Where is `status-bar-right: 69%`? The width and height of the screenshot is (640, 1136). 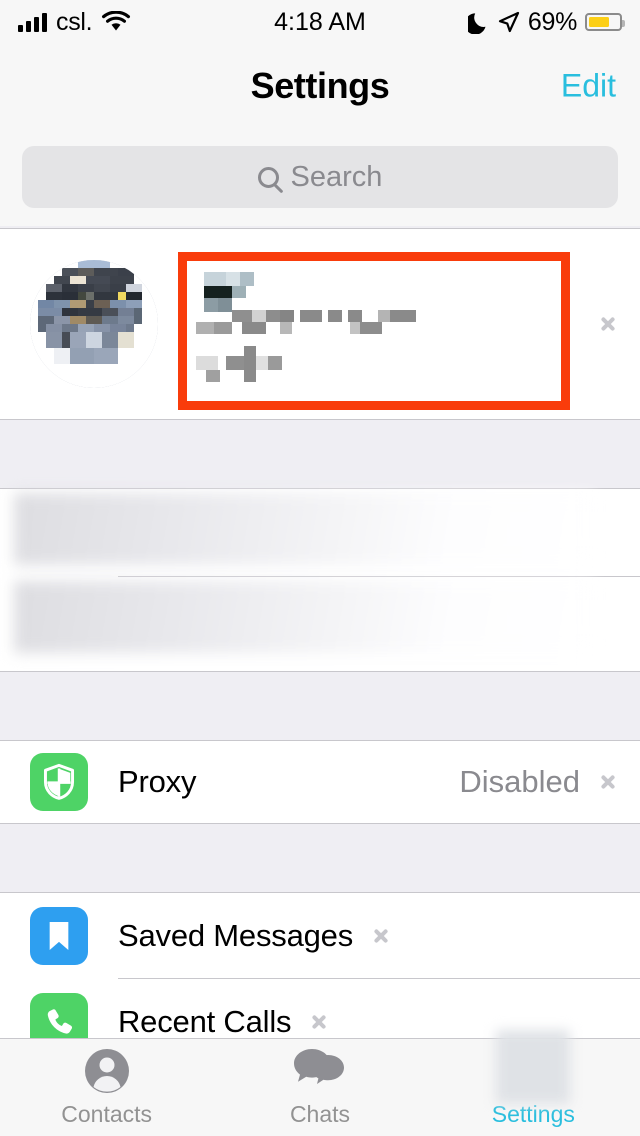 status-bar-right: 69% is located at coordinates (496, 22).